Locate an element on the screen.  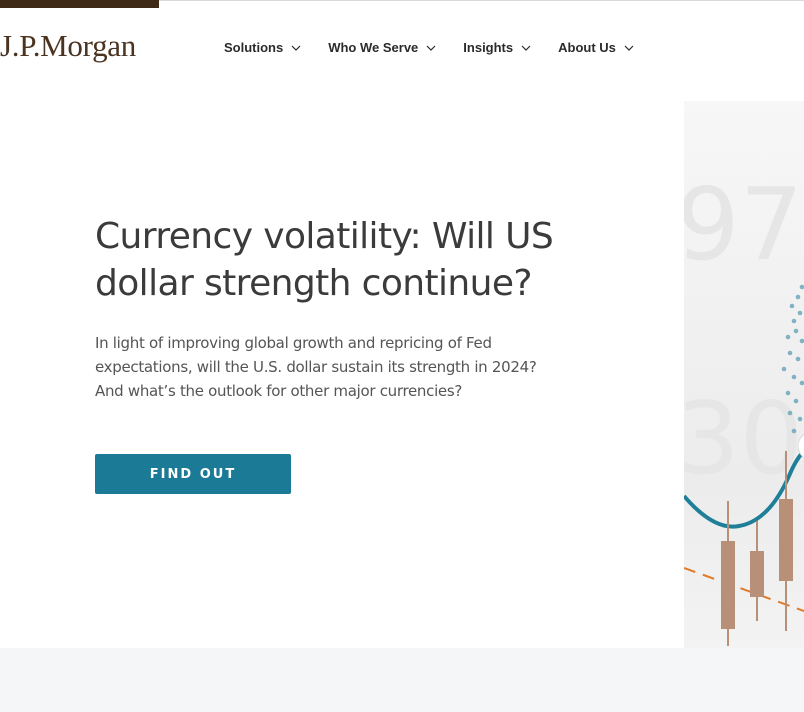
nav-item-who-we-serve: Who We Serve is located at coordinates (382, 47).